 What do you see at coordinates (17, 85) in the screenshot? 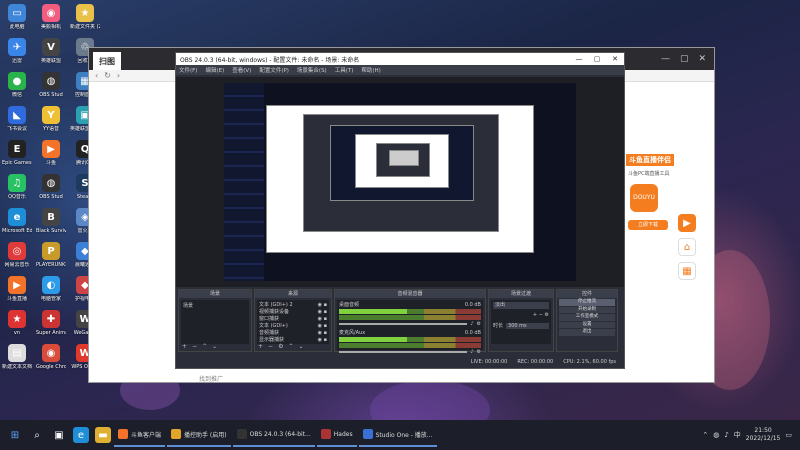
I see `desktop-icon: ● 微信` at bounding box center [17, 85].